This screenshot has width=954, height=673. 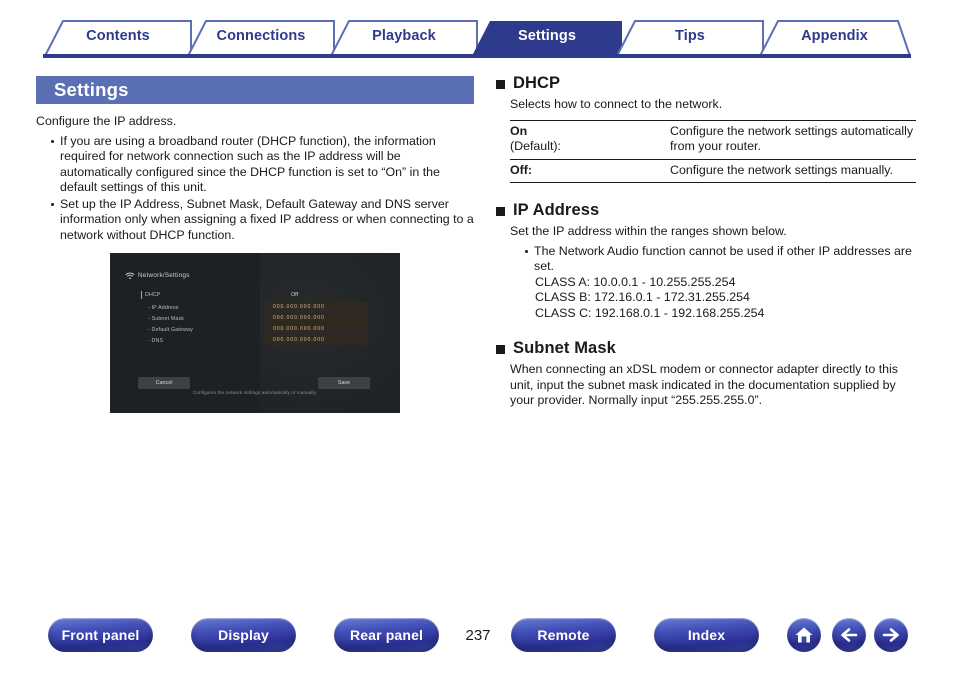 I want to click on table-cell-key: On (Default):, so click(x=590, y=139).